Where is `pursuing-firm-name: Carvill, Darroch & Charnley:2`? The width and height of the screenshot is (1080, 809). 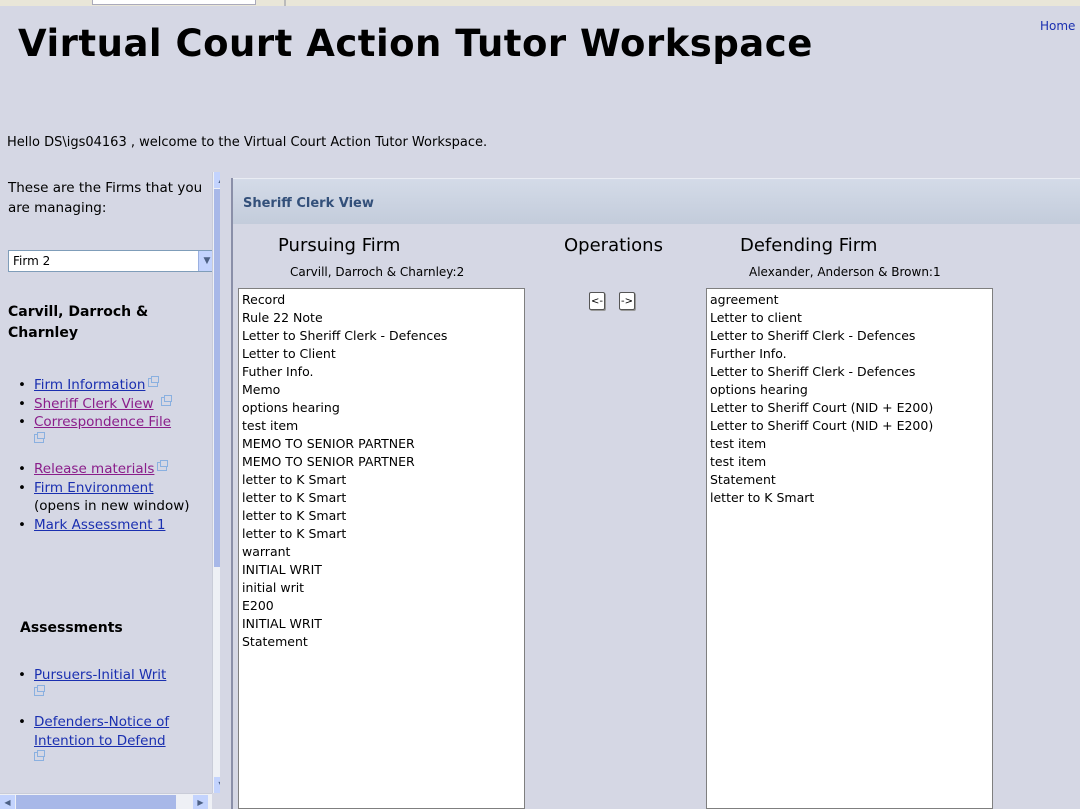
pursuing-firm-name: Carvill, Darroch & Charnley:2 is located at coordinates (377, 272).